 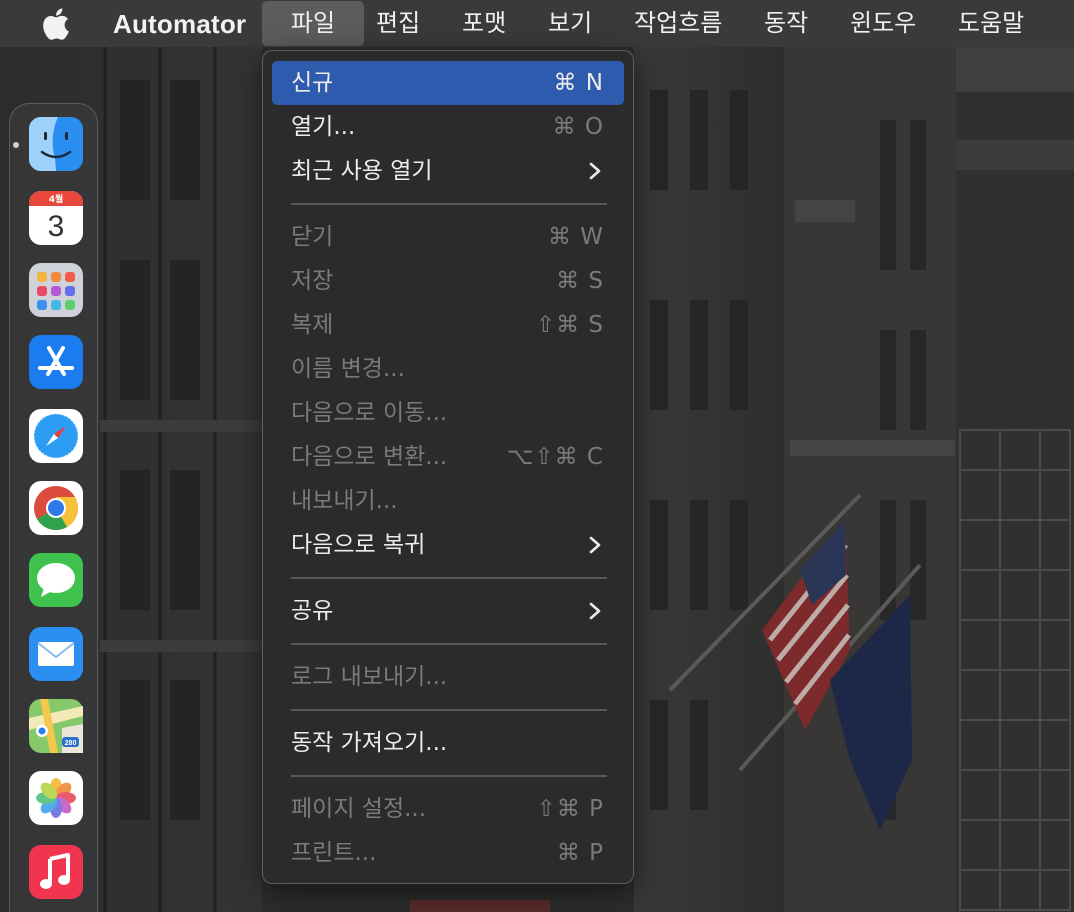 What do you see at coordinates (312, 83) in the screenshot?
I see `menu-item-label: 신규` at bounding box center [312, 83].